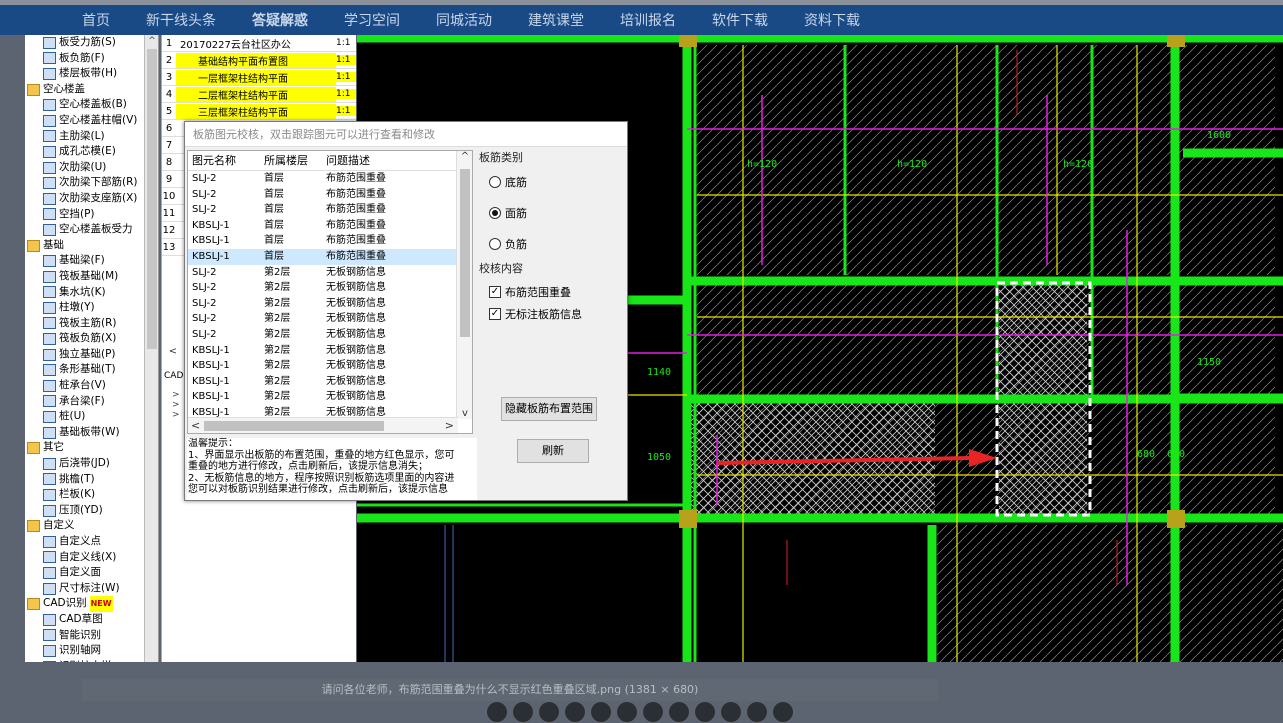 The width and height of the screenshot is (1283, 723). Describe the element at coordinates (549, 409) in the screenshot. I see `hide-rebar-range-button: 隐藏板筋布置范围` at that location.